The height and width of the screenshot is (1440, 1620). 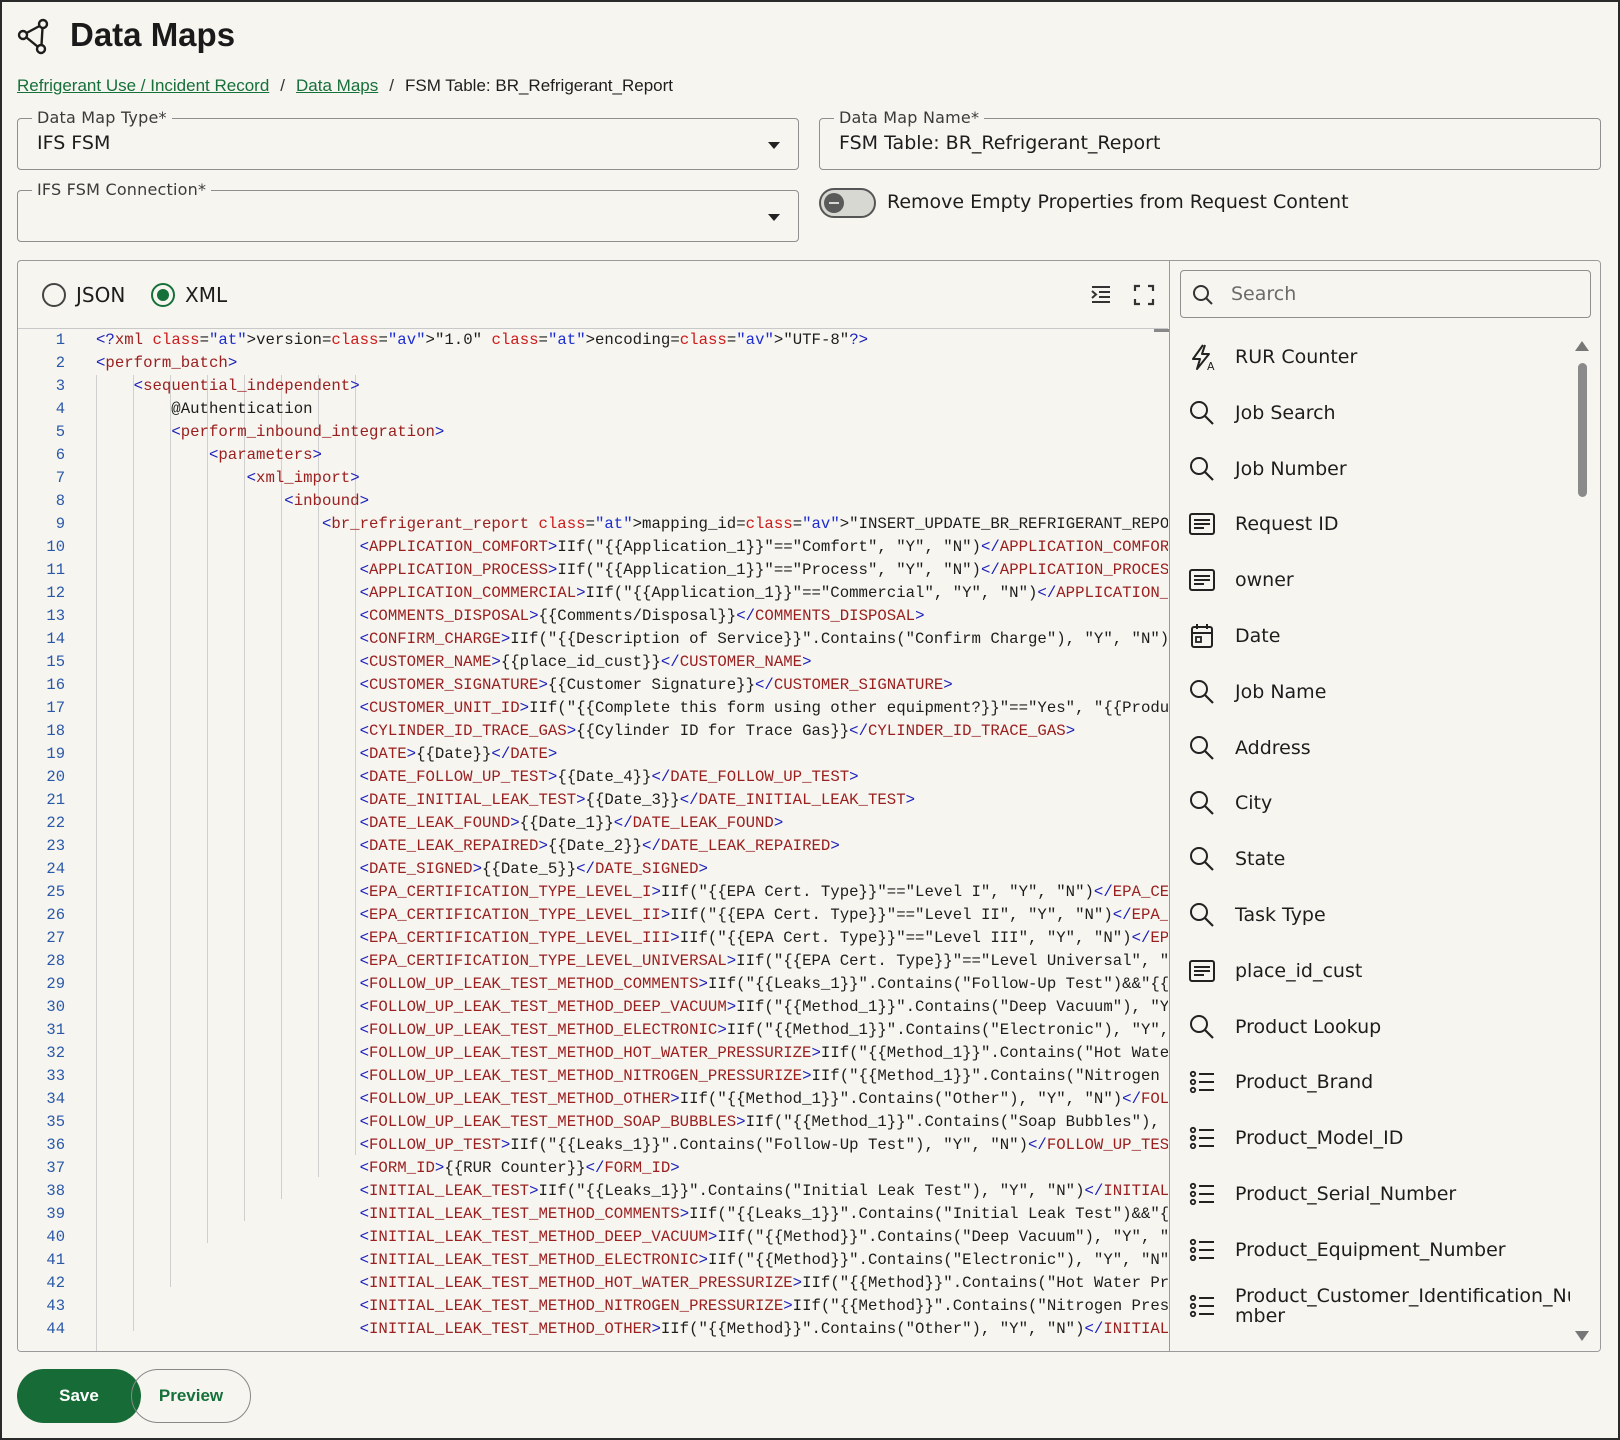 I want to click on save-button: Save, so click(x=79, y=1396).